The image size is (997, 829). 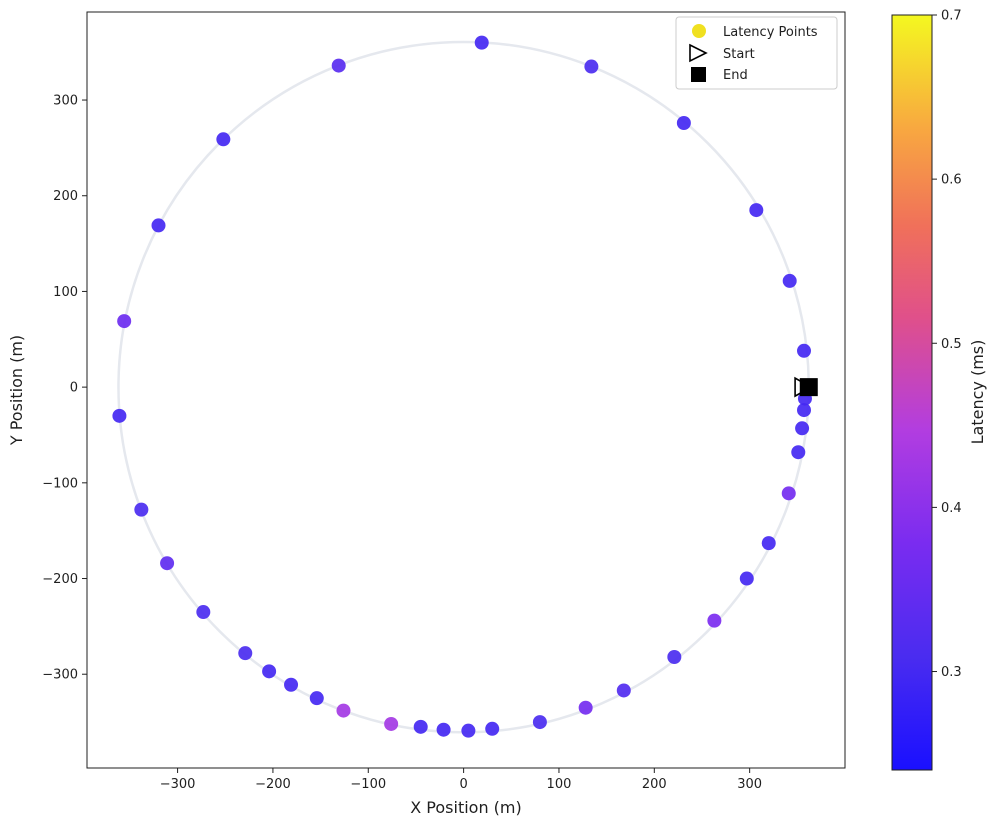 I want to click on colorbar-tick-label: 0.5, so click(x=951, y=344).